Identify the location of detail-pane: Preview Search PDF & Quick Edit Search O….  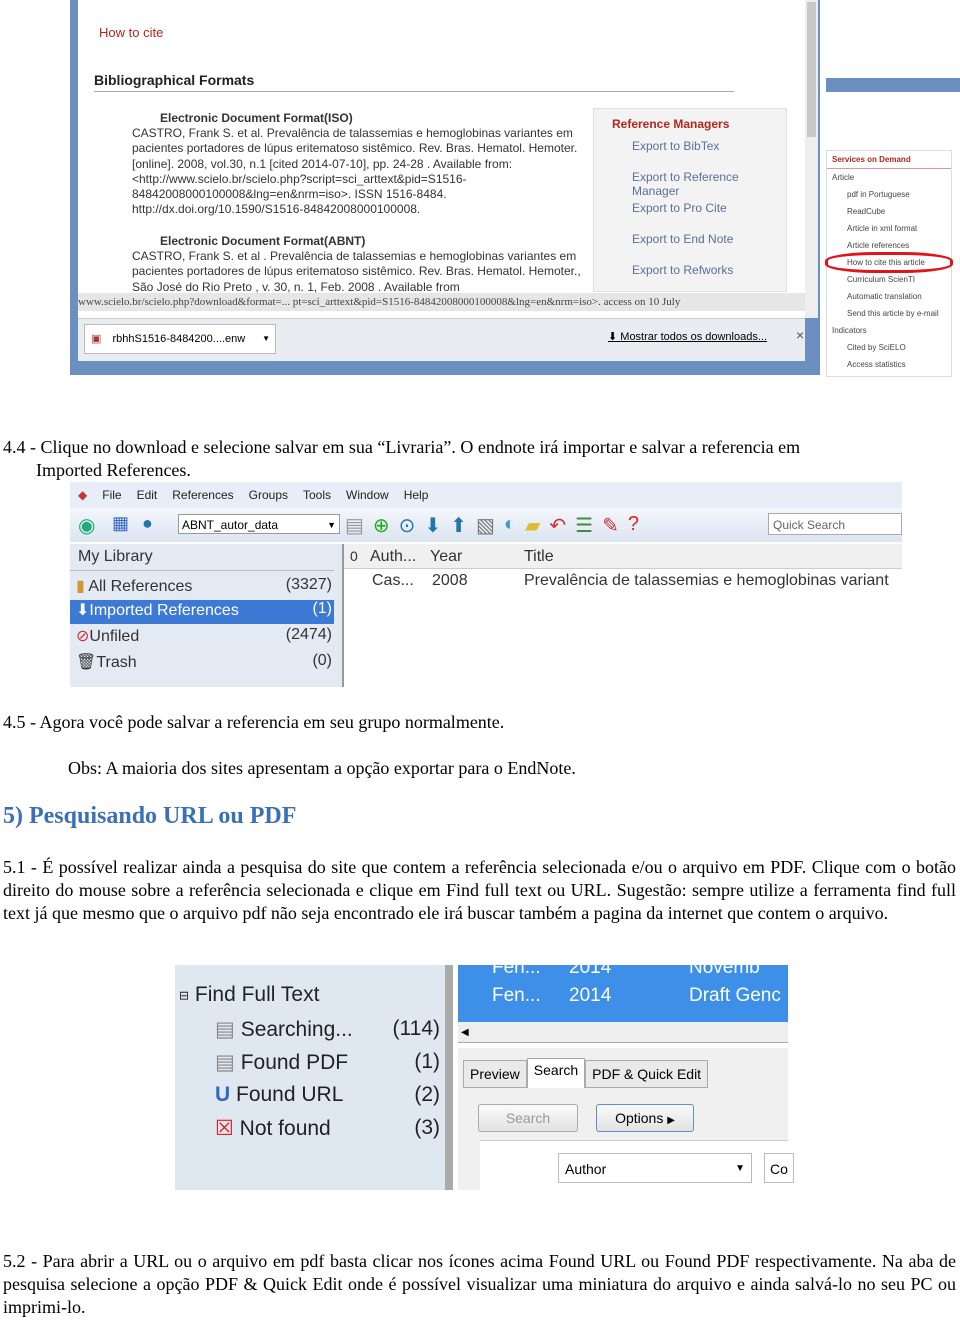
(626, 1119).